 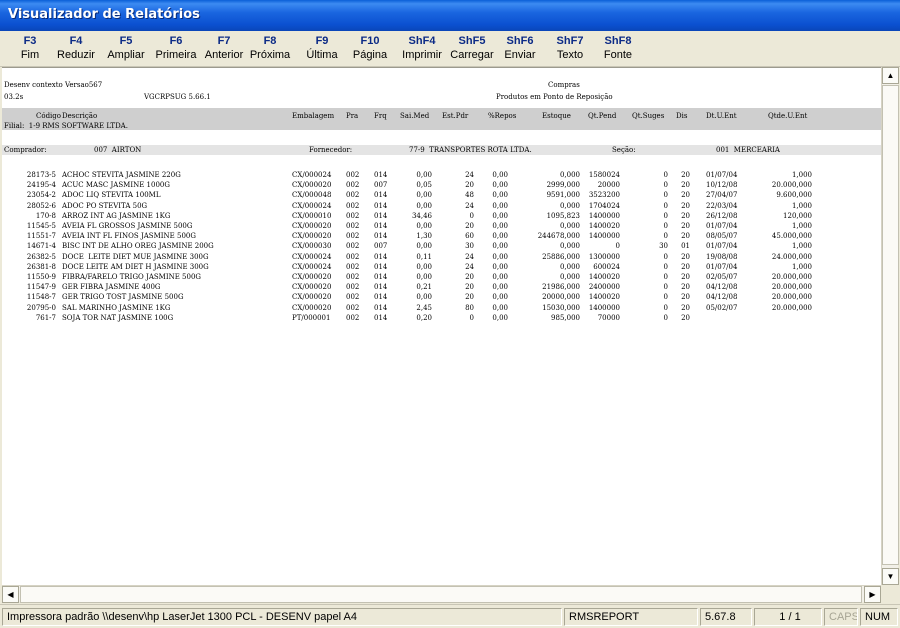 I want to click on vertical-scroll-thumb, so click(x=890, y=325).